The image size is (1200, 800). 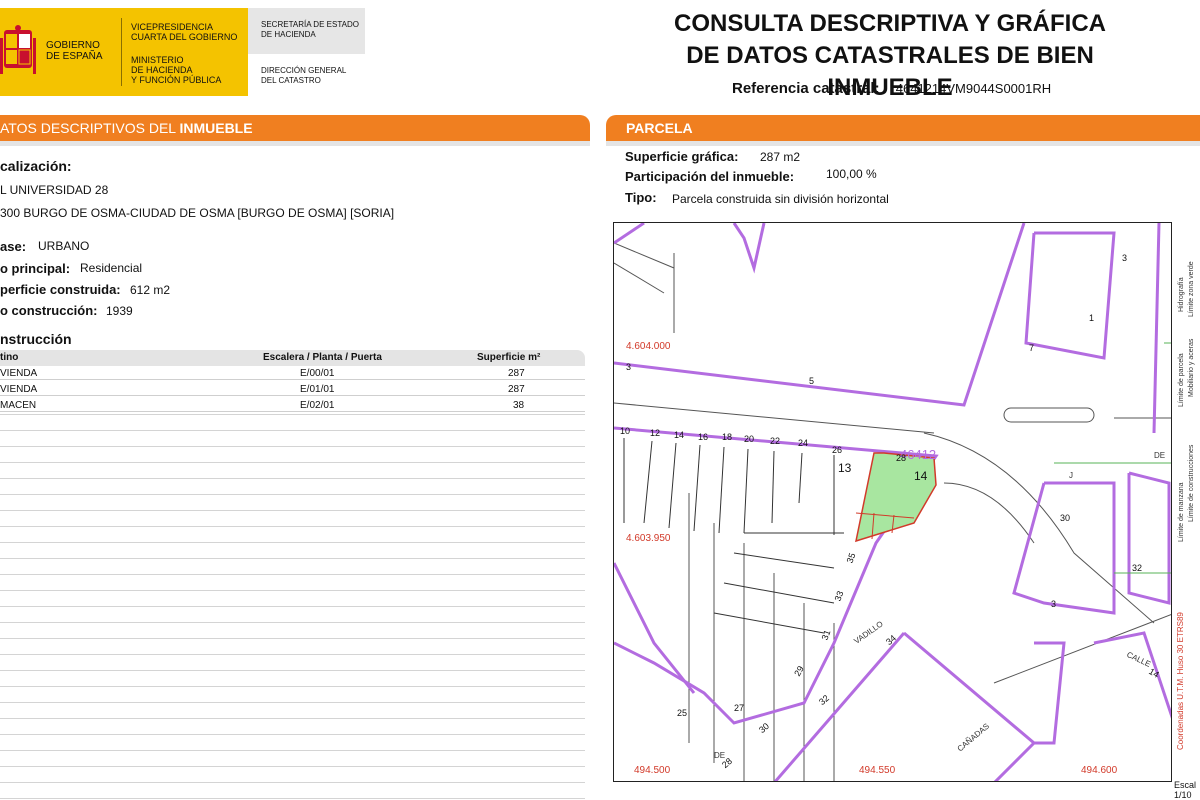 What do you see at coordinates (322, 357) in the screenshot?
I see `col-escalera: Escalera / Planta / Puerta` at bounding box center [322, 357].